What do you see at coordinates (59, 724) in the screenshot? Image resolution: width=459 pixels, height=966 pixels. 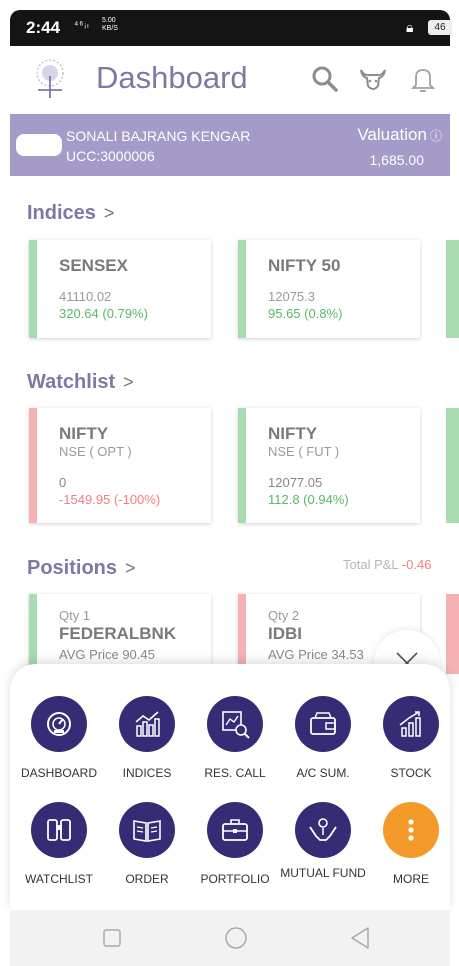 I see `speedometer-icon` at bounding box center [59, 724].